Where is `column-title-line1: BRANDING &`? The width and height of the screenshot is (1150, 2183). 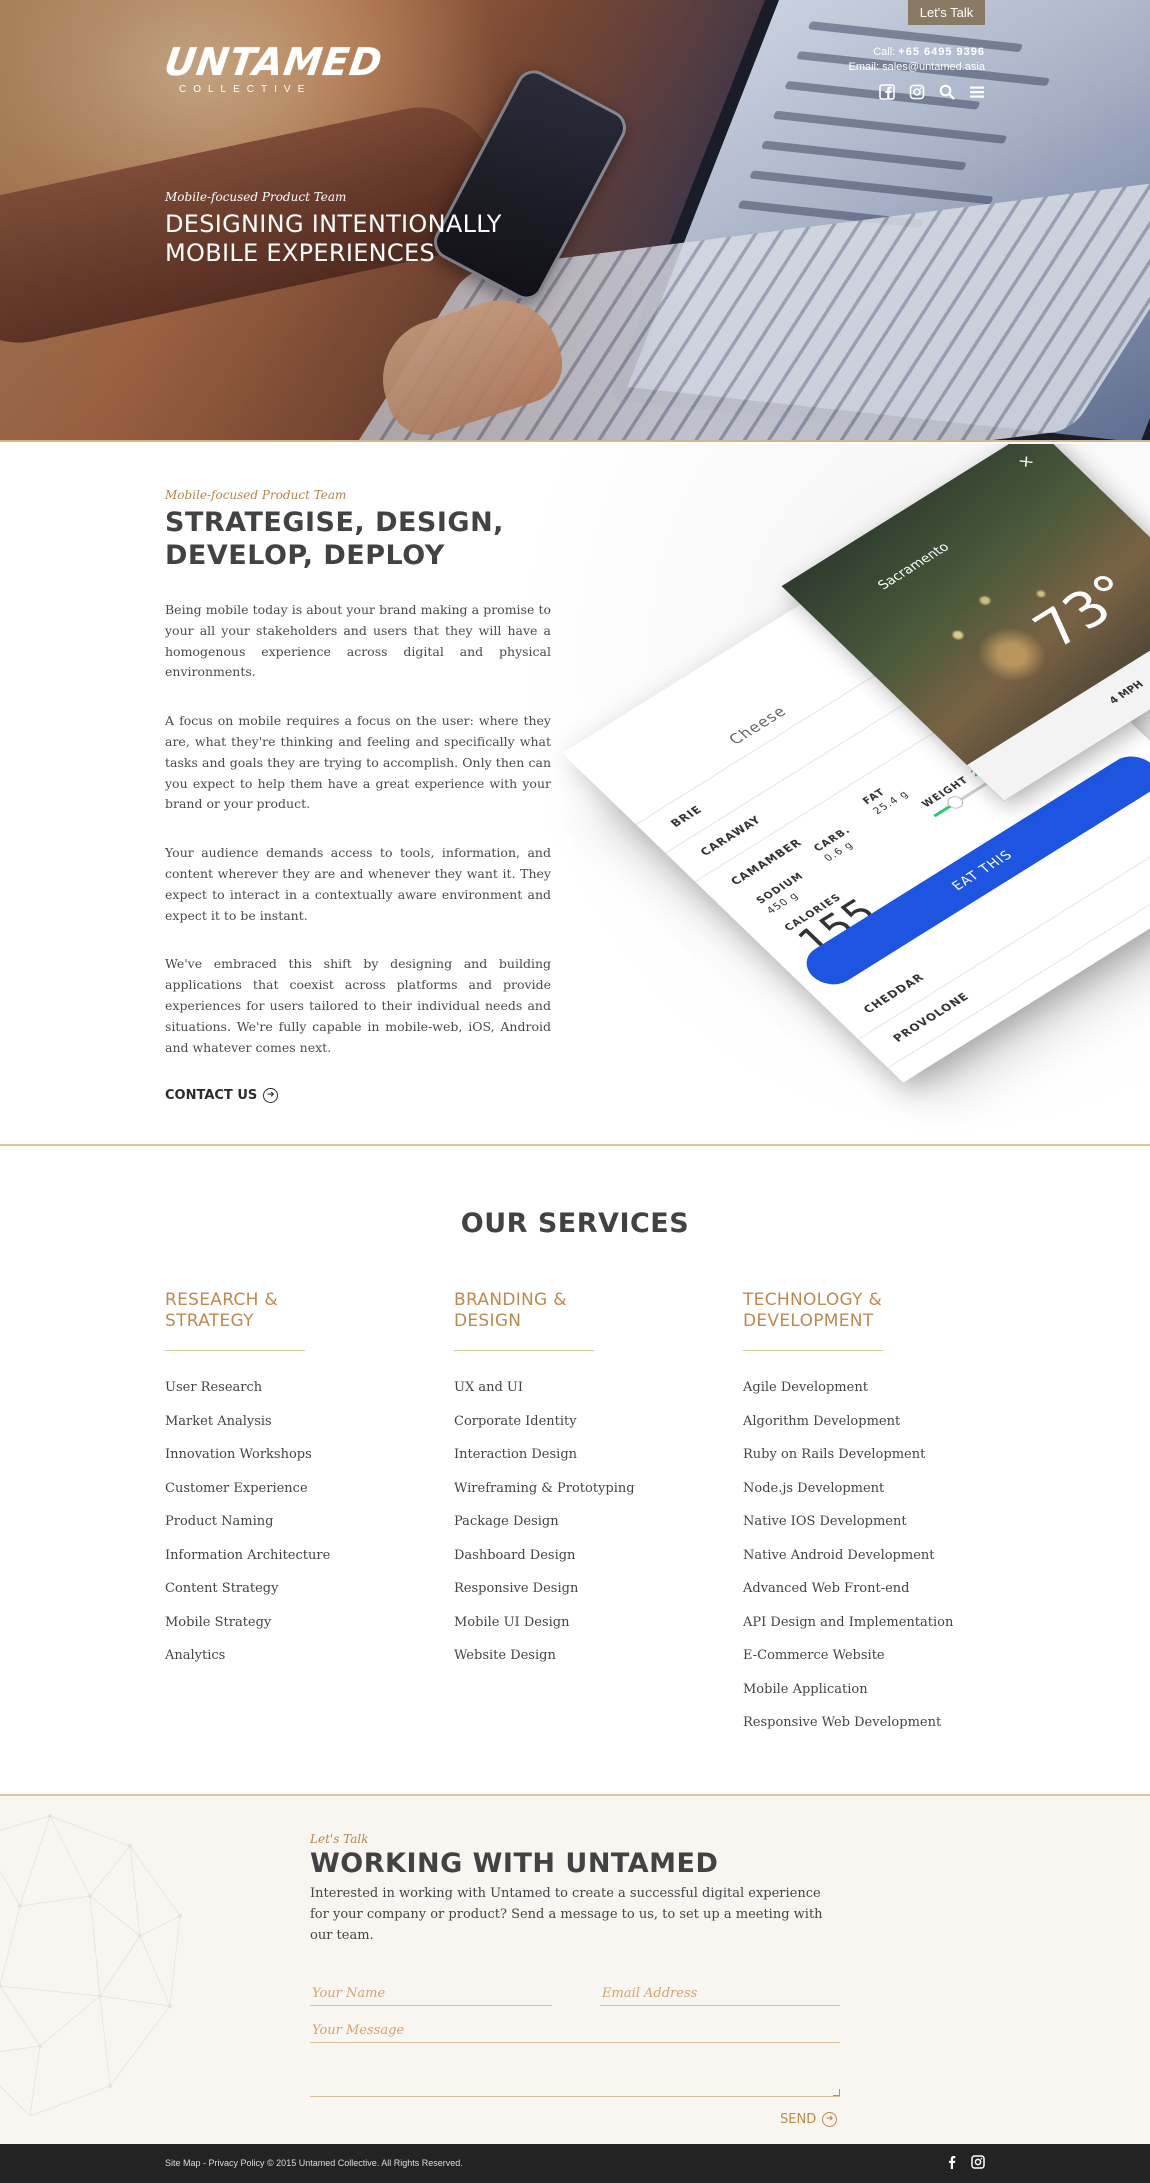
column-title-line1: BRANDING & is located at coordinates (510, 1300).